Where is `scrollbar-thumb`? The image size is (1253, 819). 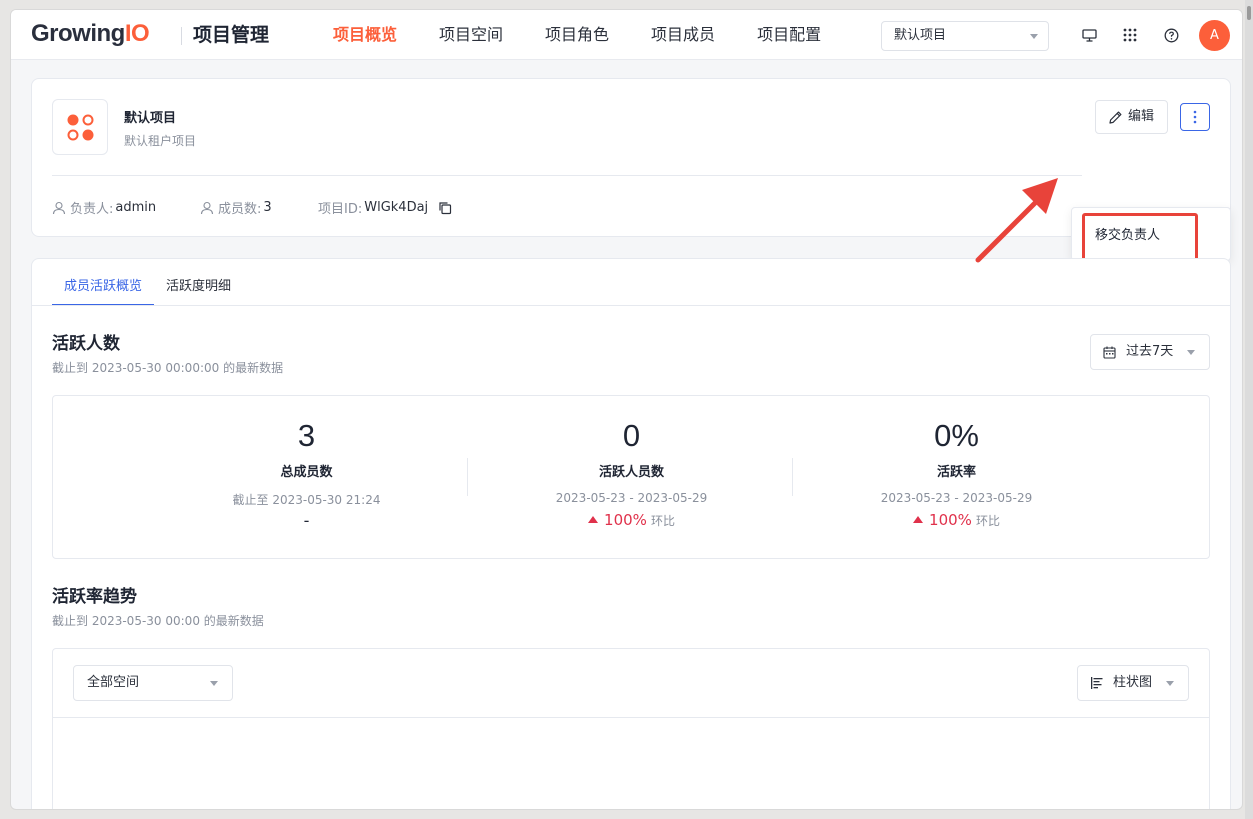
scrollbar-thumb is located at coordinates (1249, 13).